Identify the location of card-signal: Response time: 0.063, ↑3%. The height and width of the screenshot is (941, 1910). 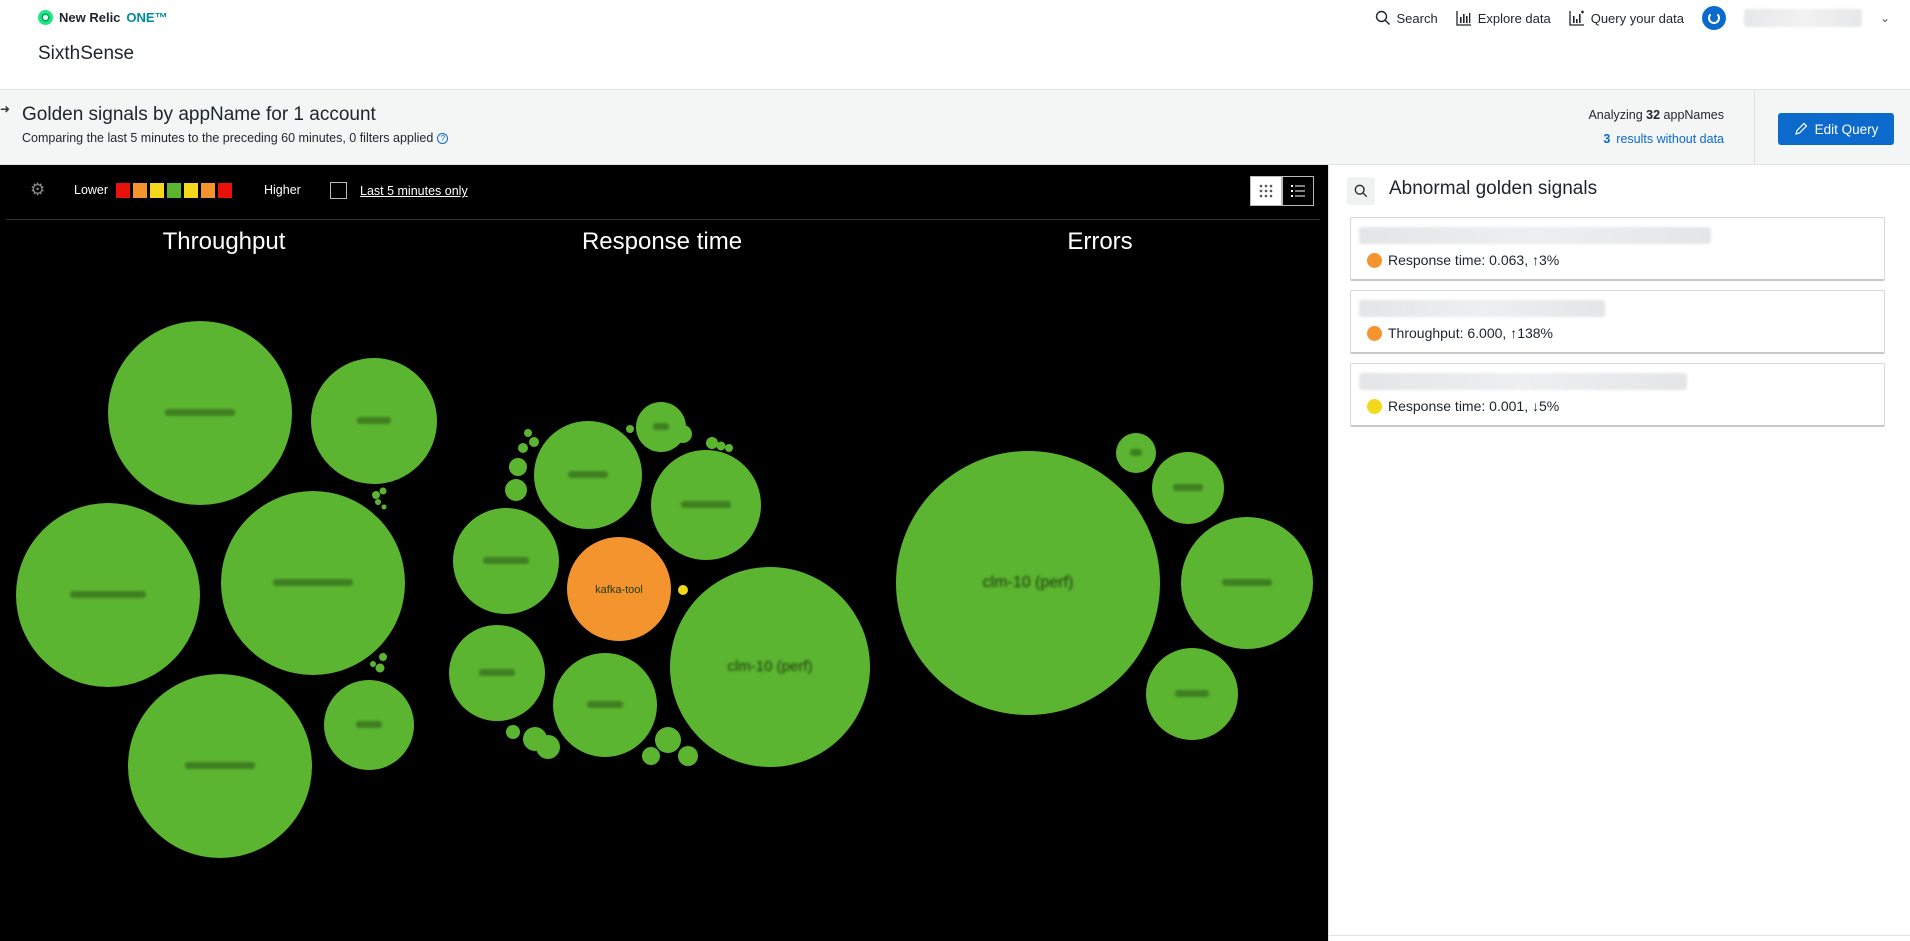
(1463, 260).